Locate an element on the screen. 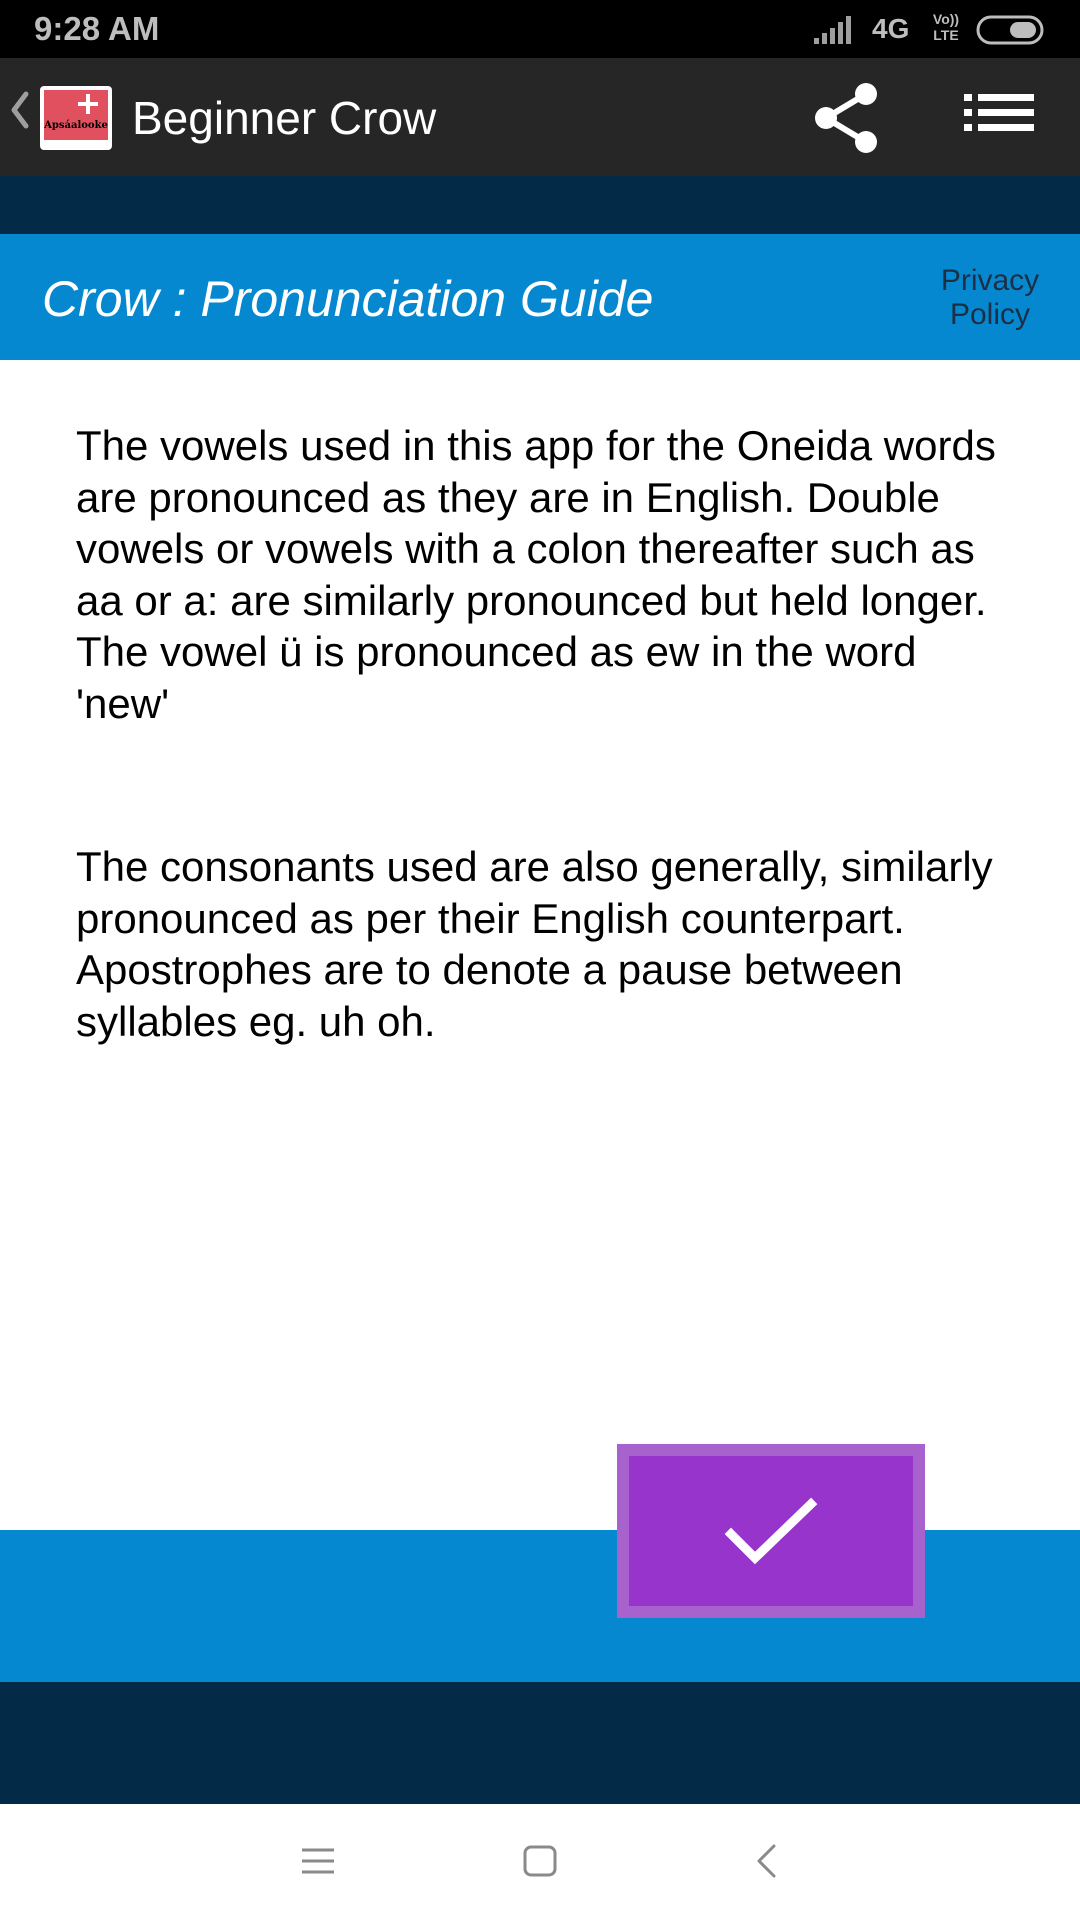  privacy-line-2: Policy is located at coordinates (990, 314).